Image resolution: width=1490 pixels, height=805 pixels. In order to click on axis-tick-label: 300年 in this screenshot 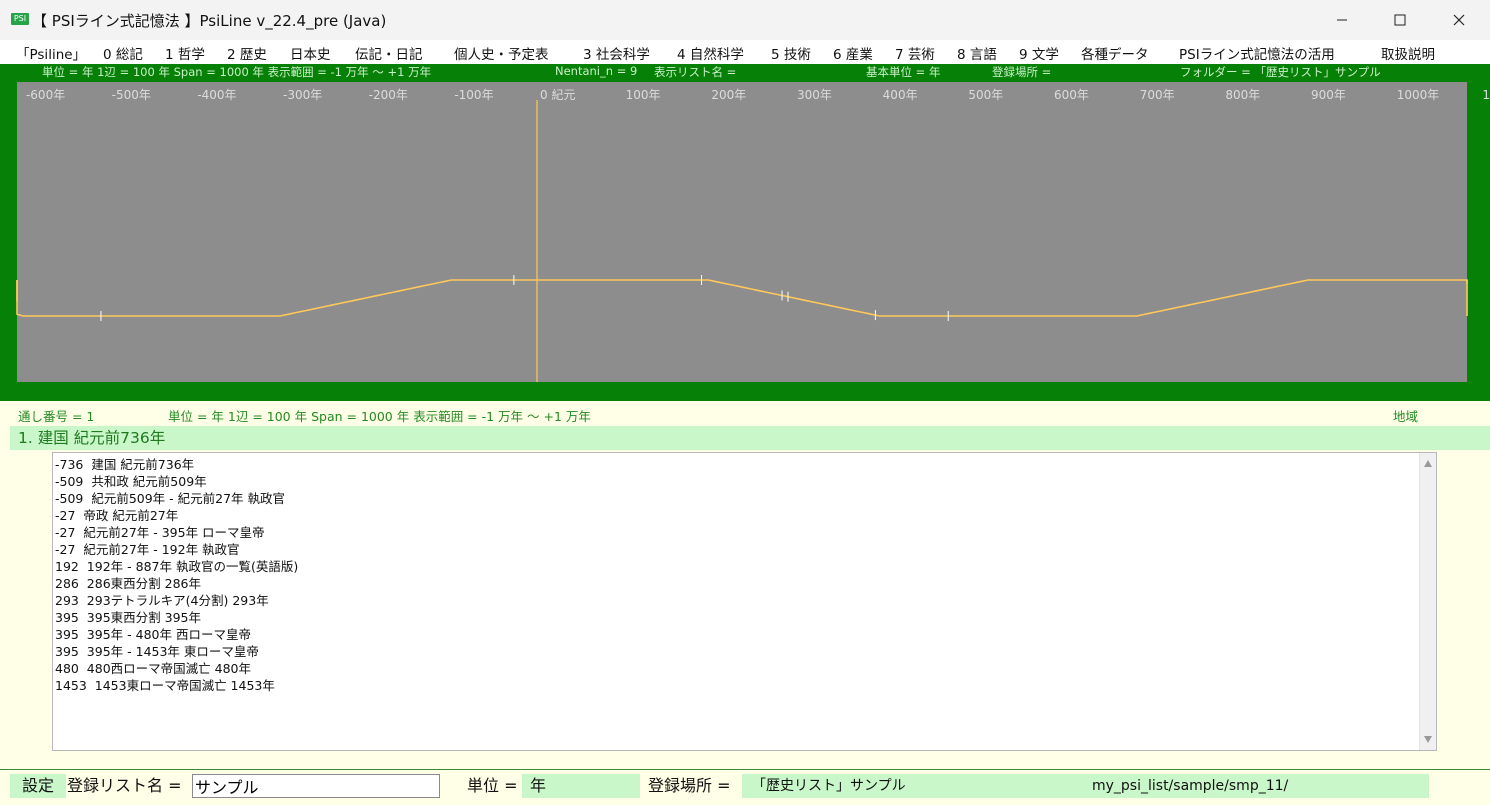, I will do `click(814, 95)`.